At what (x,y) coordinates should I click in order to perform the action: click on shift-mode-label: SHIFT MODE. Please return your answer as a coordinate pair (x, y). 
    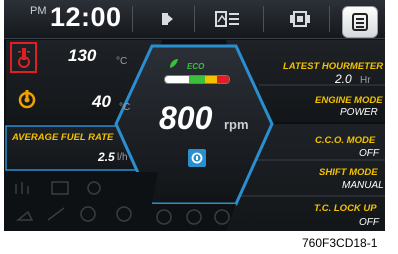
    Looking at the image, I should click on (348, 172).